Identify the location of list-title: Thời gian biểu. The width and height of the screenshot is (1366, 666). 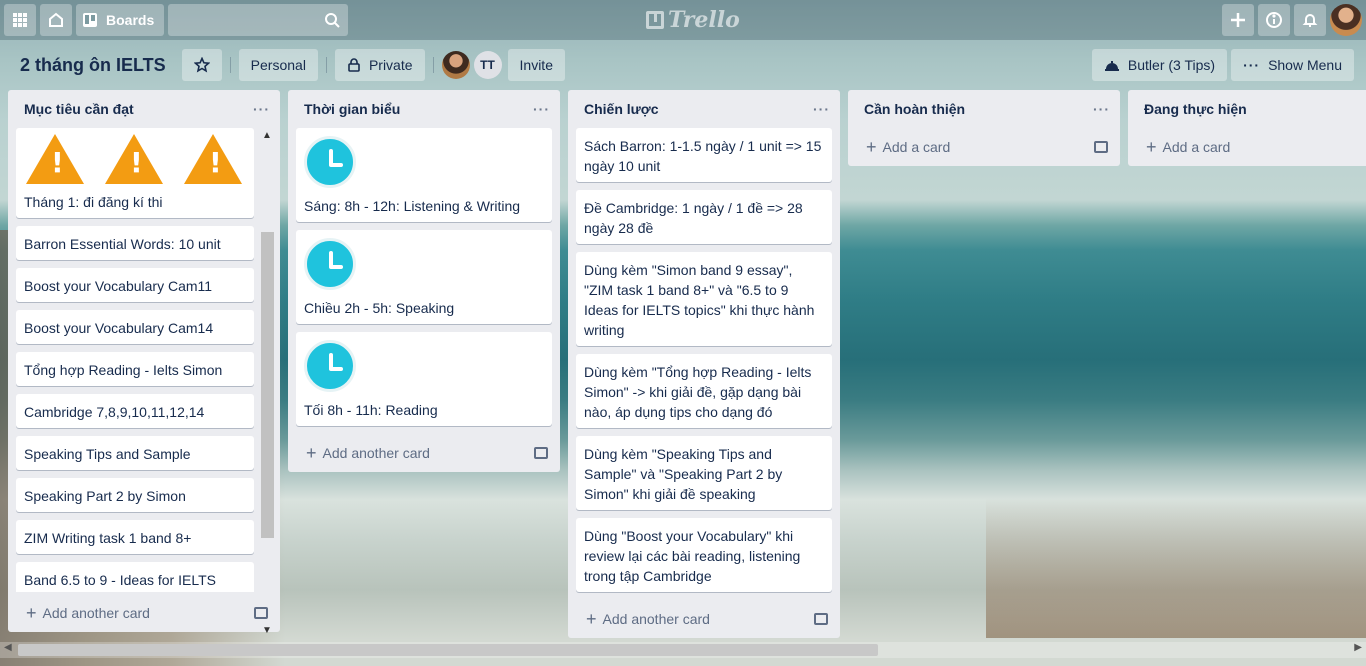
(352, 109).